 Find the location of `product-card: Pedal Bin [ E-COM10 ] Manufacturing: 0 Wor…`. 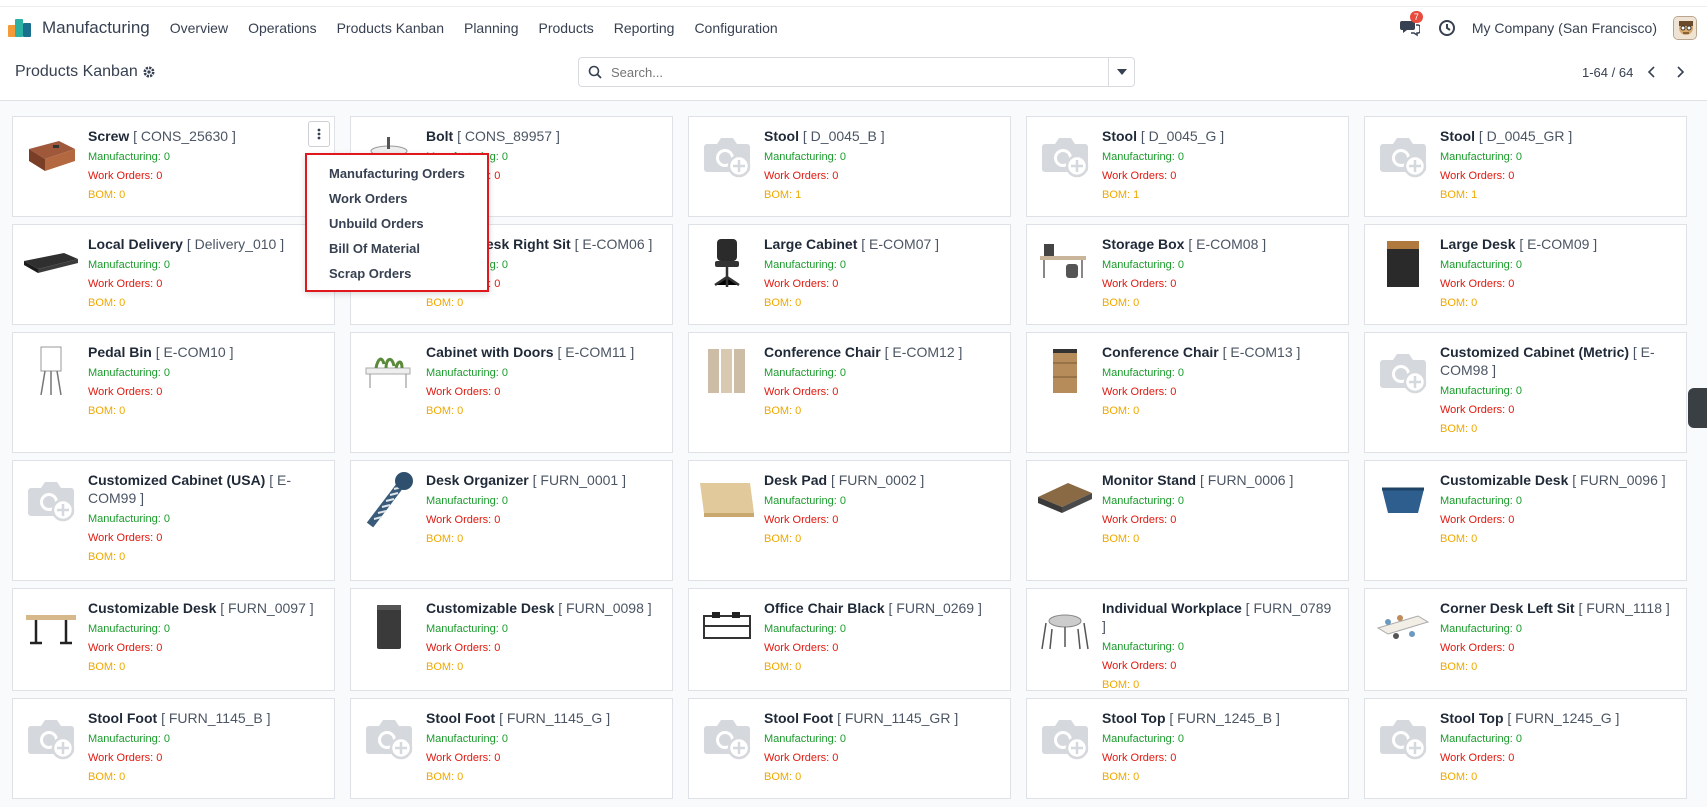

product-card: Pedal Bin [ E-COM10 ] Manufacturing: 0 Wor… is located at coordinates (173, 392).